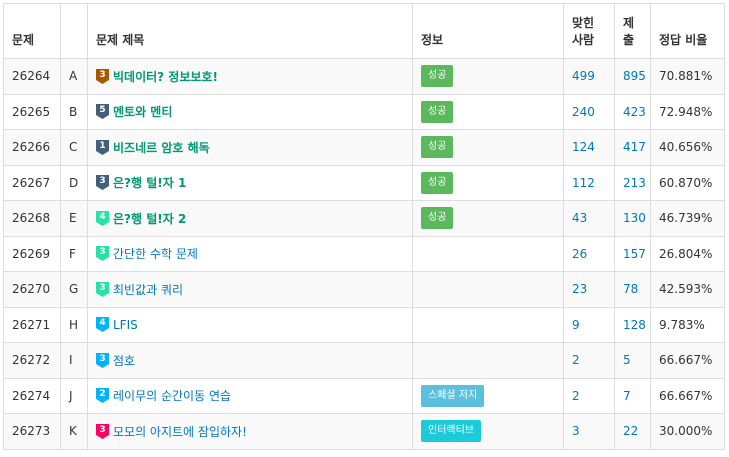 The image size is (729, 457). Describe the element at coordinates (687, 76) in the screenshot. I see `accept-ratio: 70.881%` at that location.